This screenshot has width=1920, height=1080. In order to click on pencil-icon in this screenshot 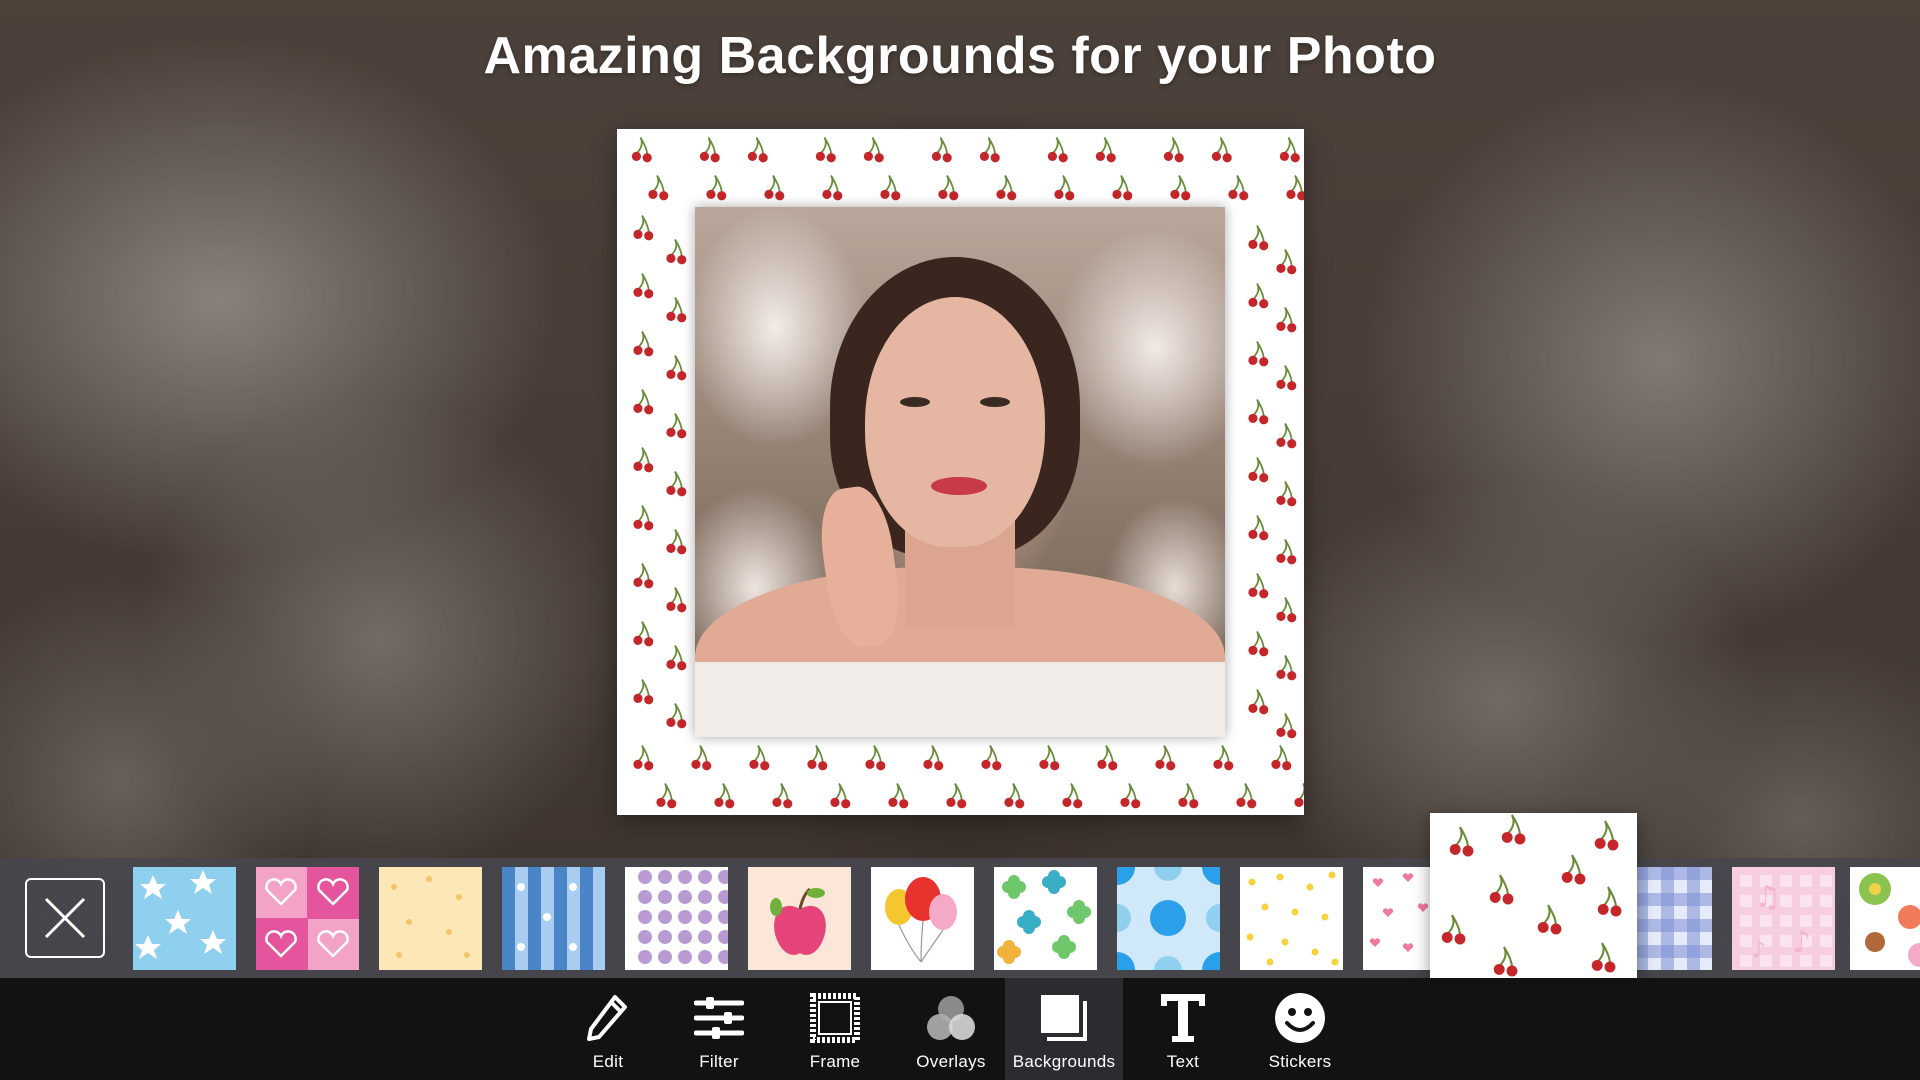, I will do `click(608, 1018)`.